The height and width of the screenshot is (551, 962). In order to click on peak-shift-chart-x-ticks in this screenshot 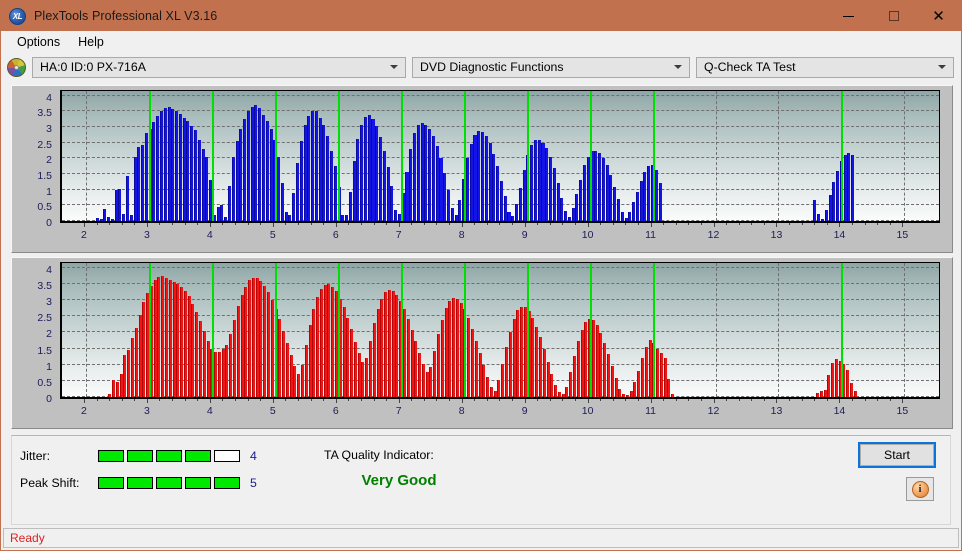, I will do `click(500, 401)`.